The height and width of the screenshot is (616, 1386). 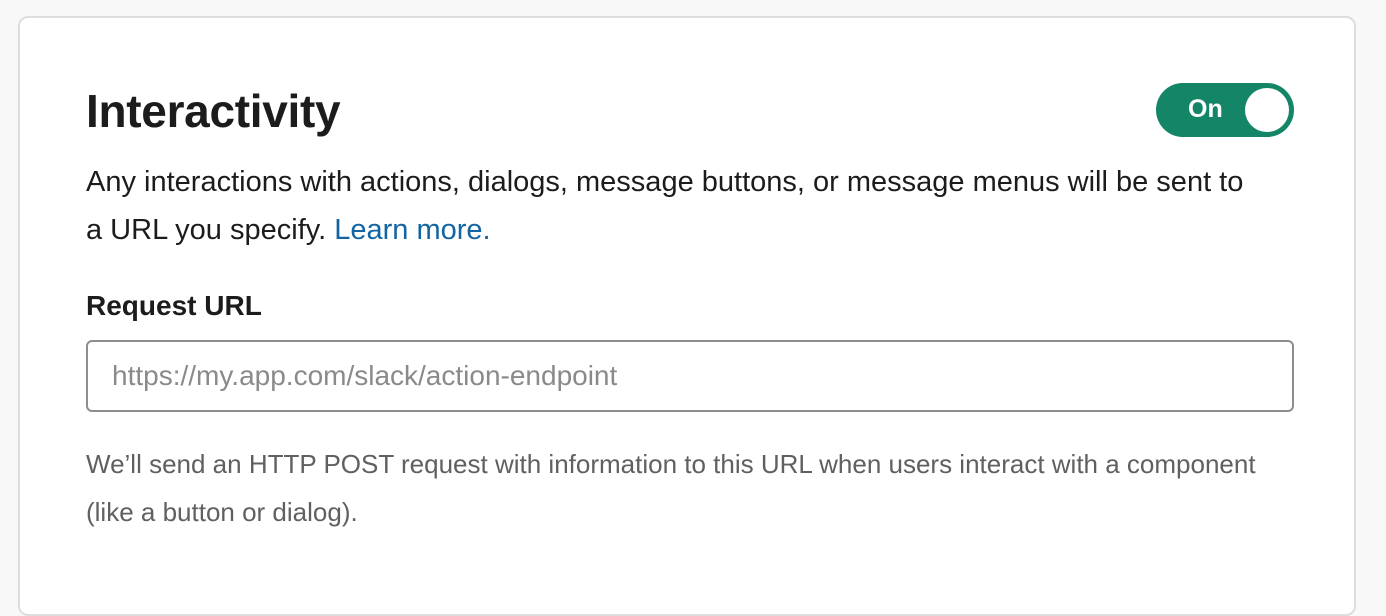 I want to click on section-title: Interactivity, so click(x=213, y=111).